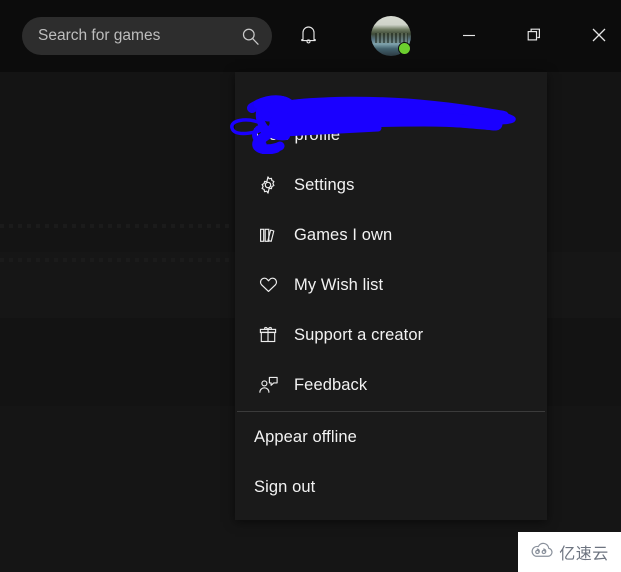  I want to click on minimize-button, so click(469, 36).